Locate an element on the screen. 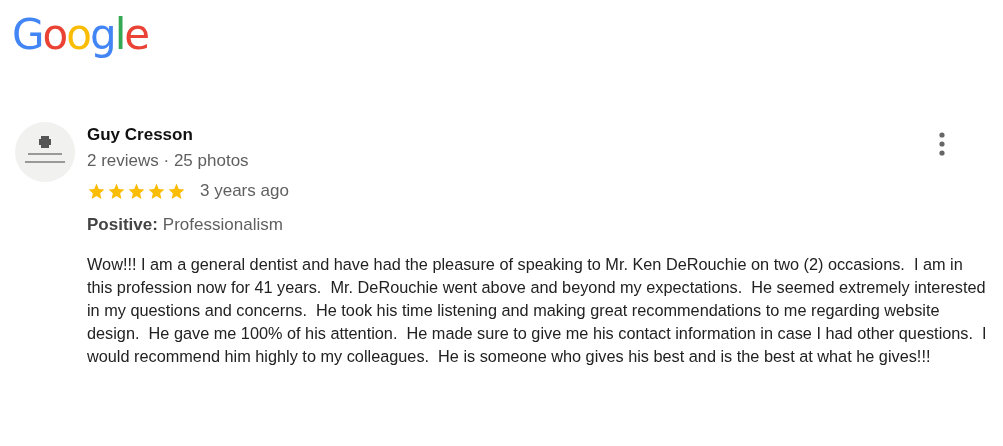 The image size is (1003, 446). reviewer-stats: 2 reviews · 25 photos is located at coordinates (168, 161).